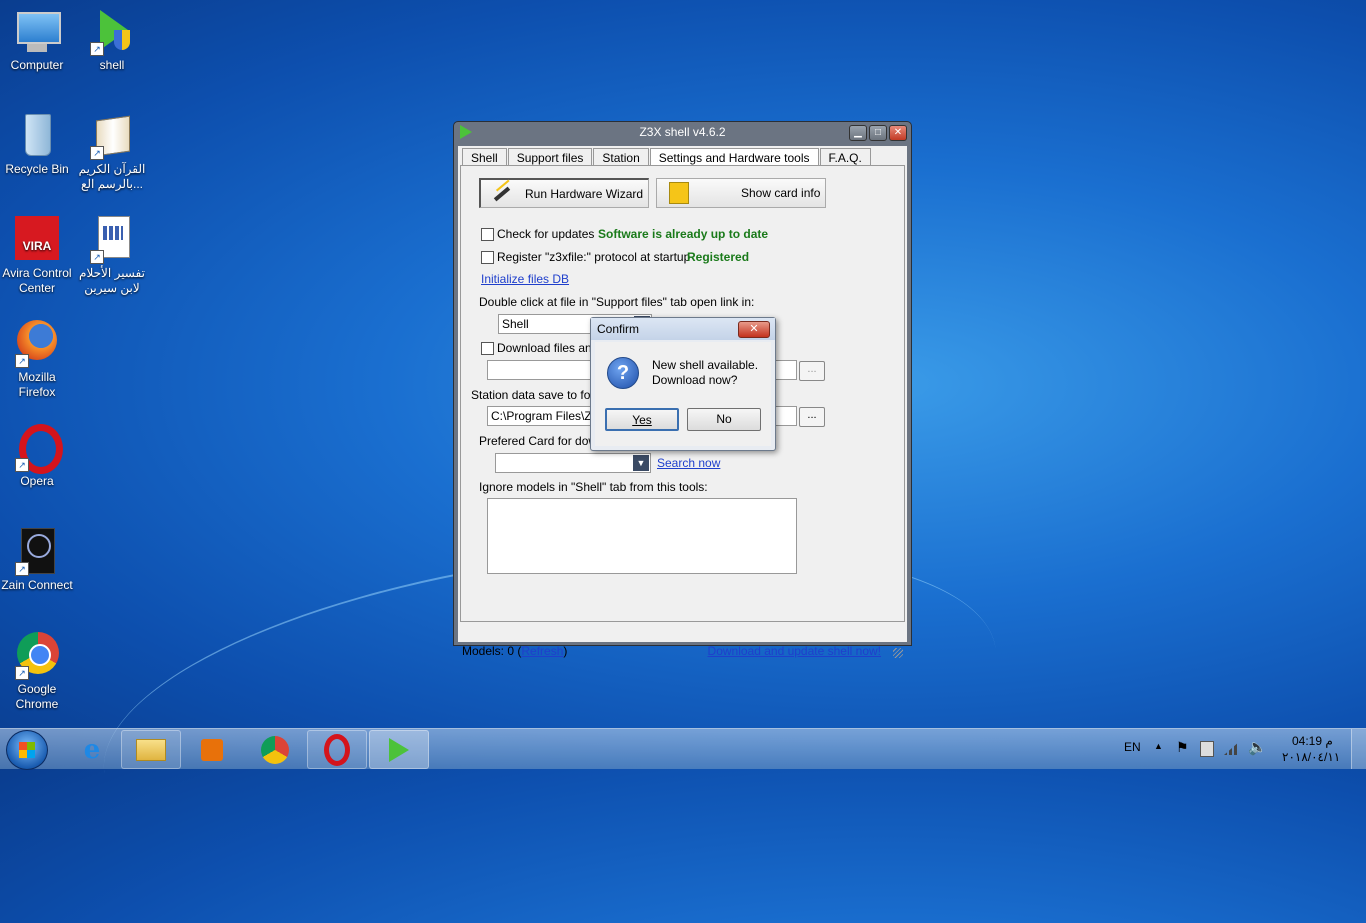 Image resolution: width=1366 pixels, height=923 pixels. What do you see at coordinates (1158, 746) in the screenshot?
I see `show-hidden-icons-chevron-icon: ▲` at bounding box center [1158, 746].